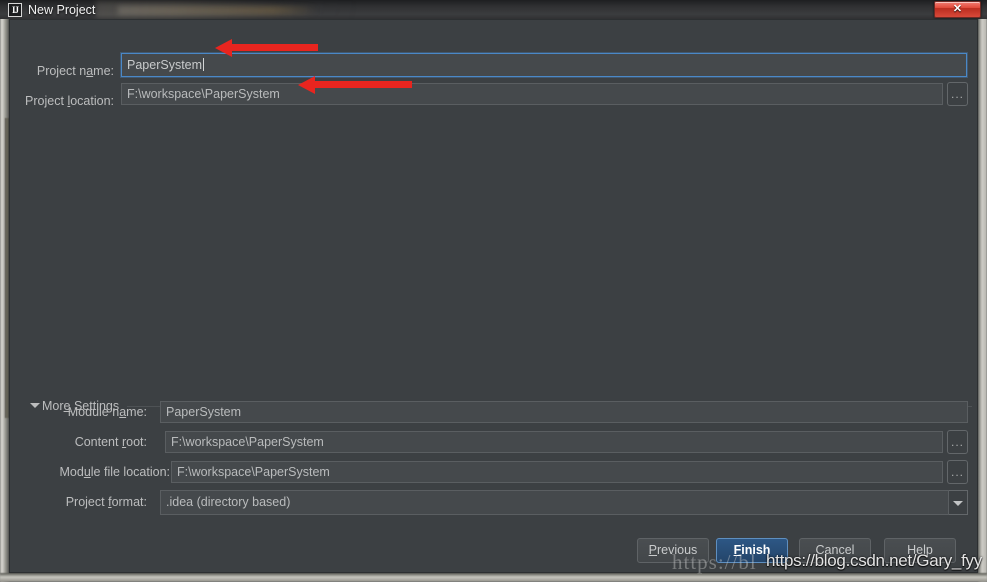  Describe the element at coordinates (306, 84) in the screenshot. I see `annotation-arrow-project-location-head` at that location.